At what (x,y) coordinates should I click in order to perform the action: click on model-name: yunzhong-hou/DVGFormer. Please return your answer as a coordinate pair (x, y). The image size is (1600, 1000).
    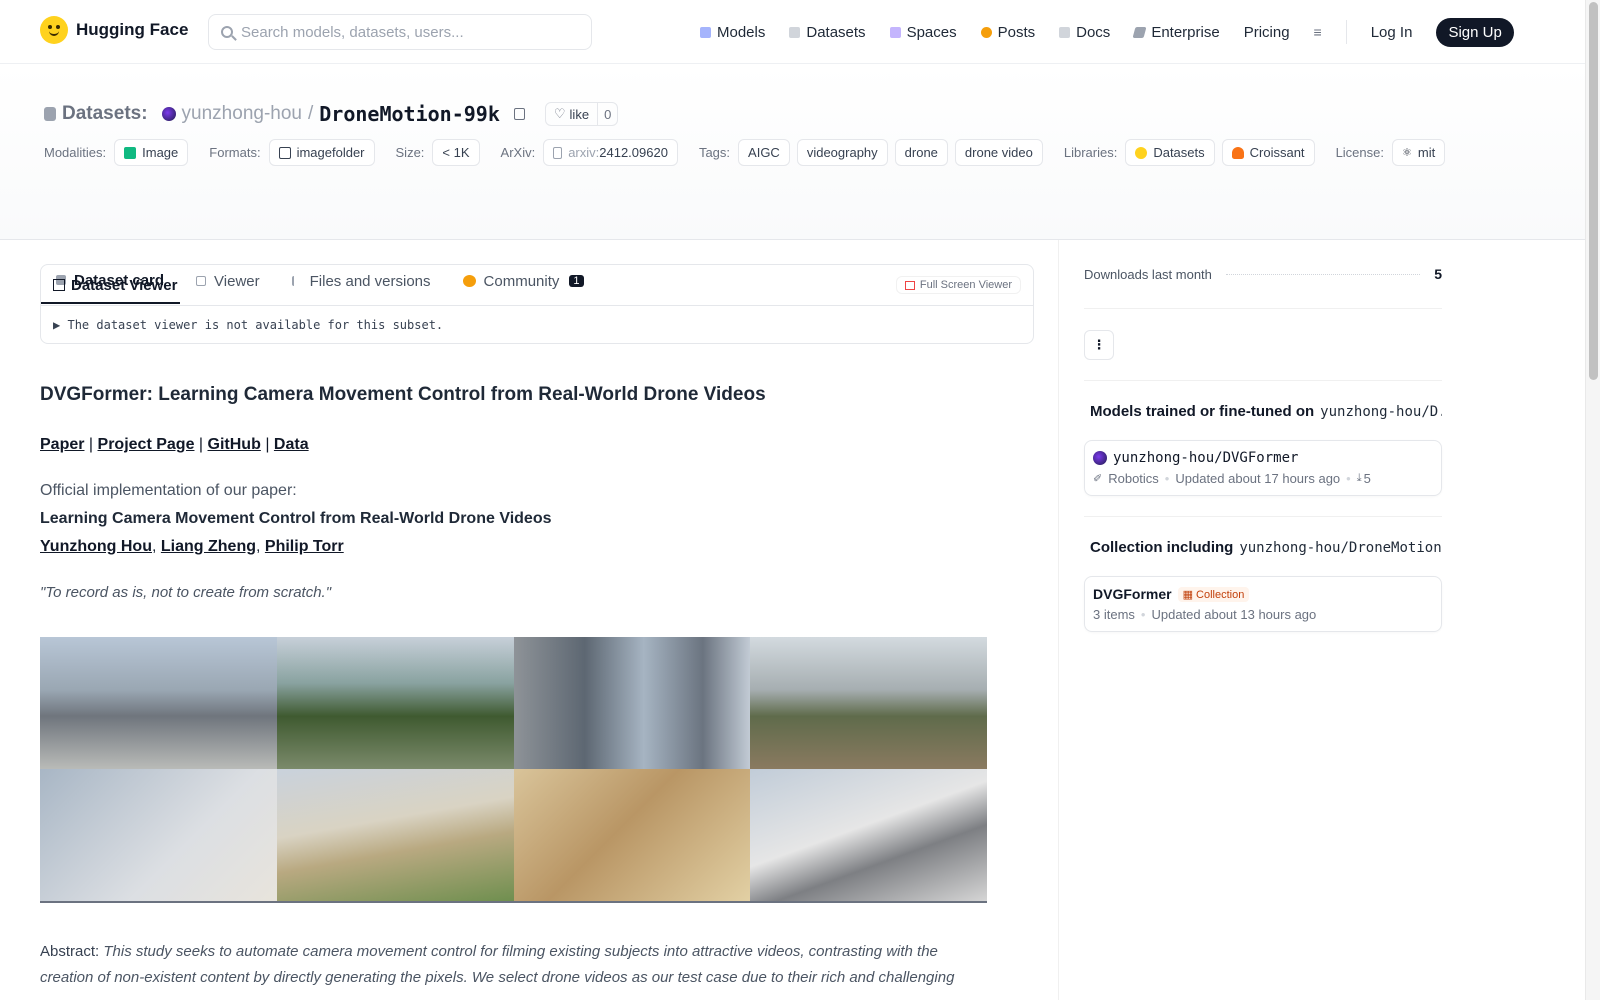
    Looking at the image, I should click on (1206, 458).